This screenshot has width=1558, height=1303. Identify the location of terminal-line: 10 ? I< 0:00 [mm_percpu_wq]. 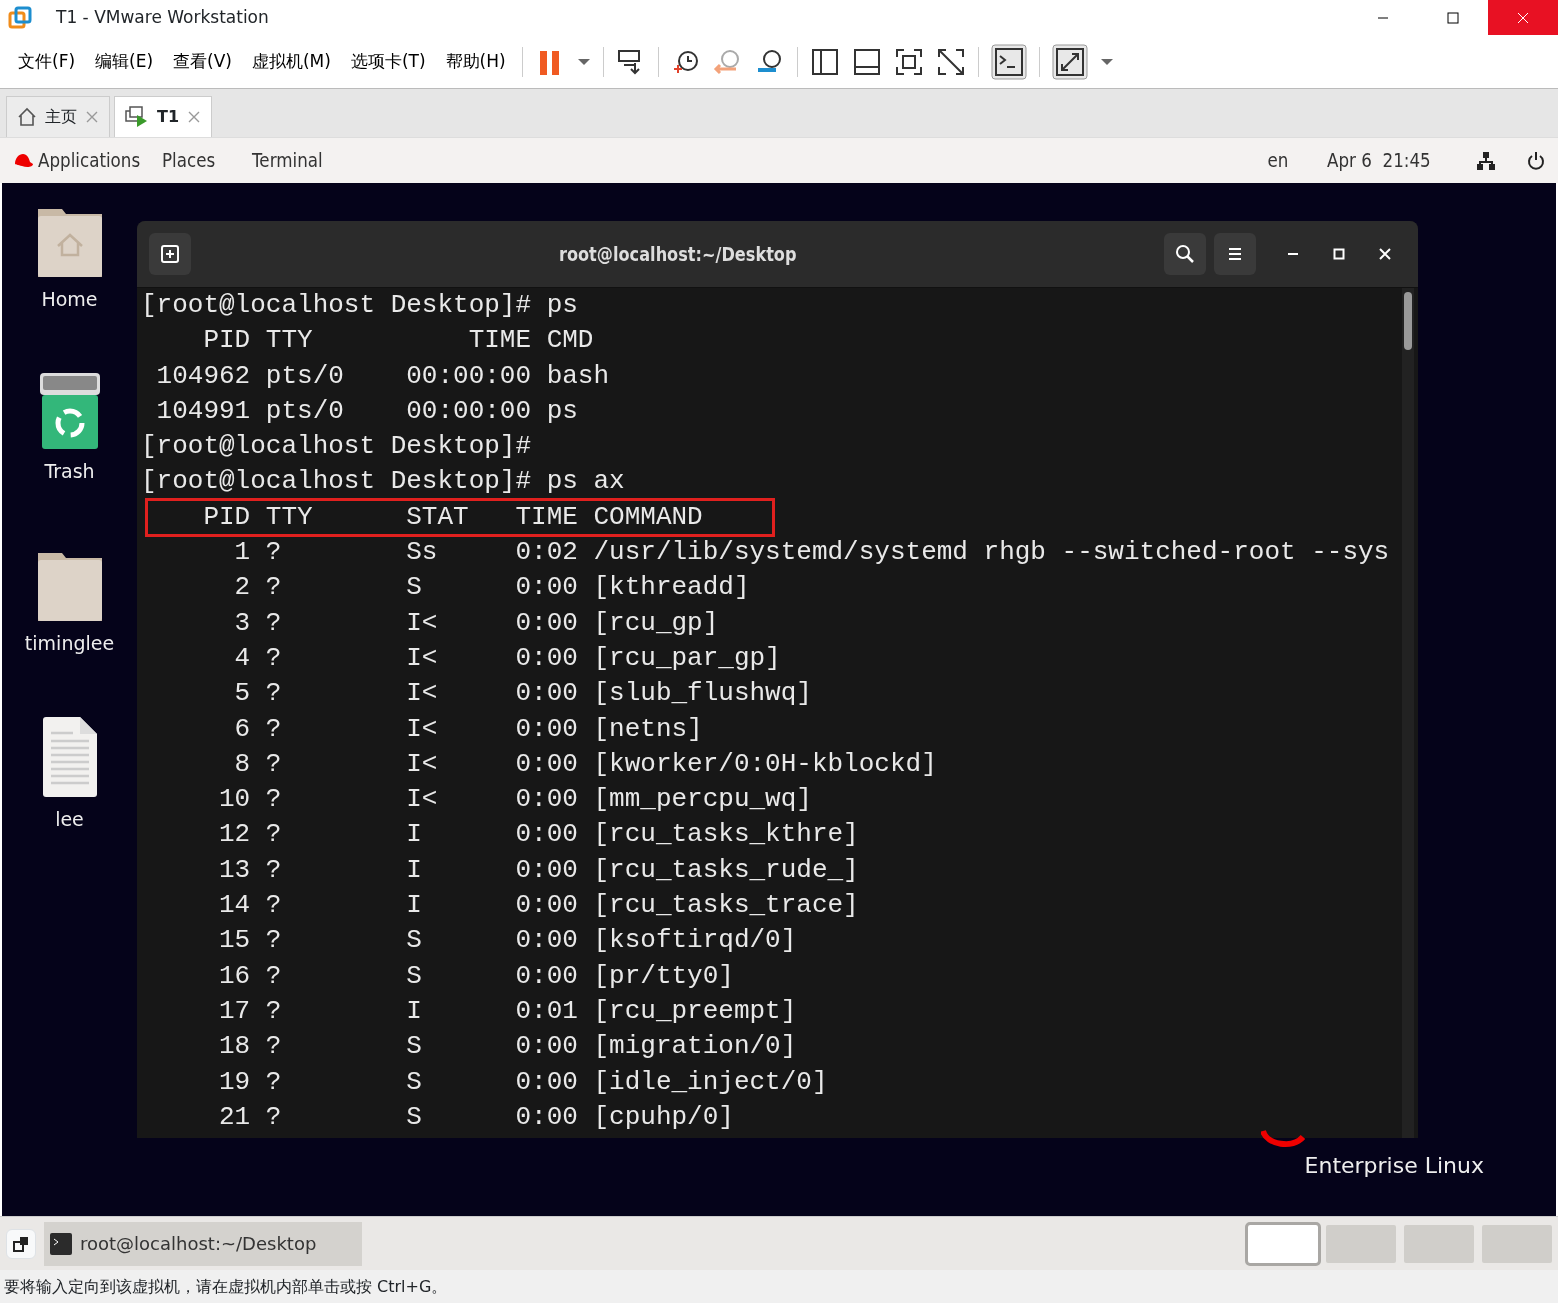
(515, 800).